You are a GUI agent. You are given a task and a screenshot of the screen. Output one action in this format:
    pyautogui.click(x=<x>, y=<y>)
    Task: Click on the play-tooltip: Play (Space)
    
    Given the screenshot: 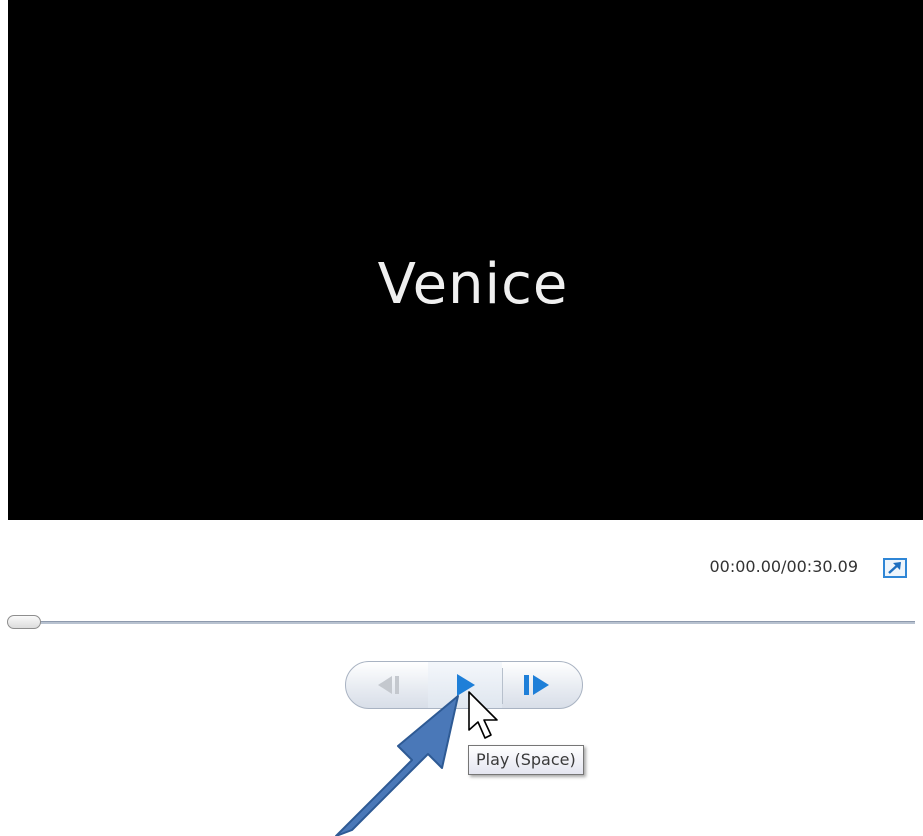 What is the action you would take?
    pyautogui.click(x=526, y=760)
    